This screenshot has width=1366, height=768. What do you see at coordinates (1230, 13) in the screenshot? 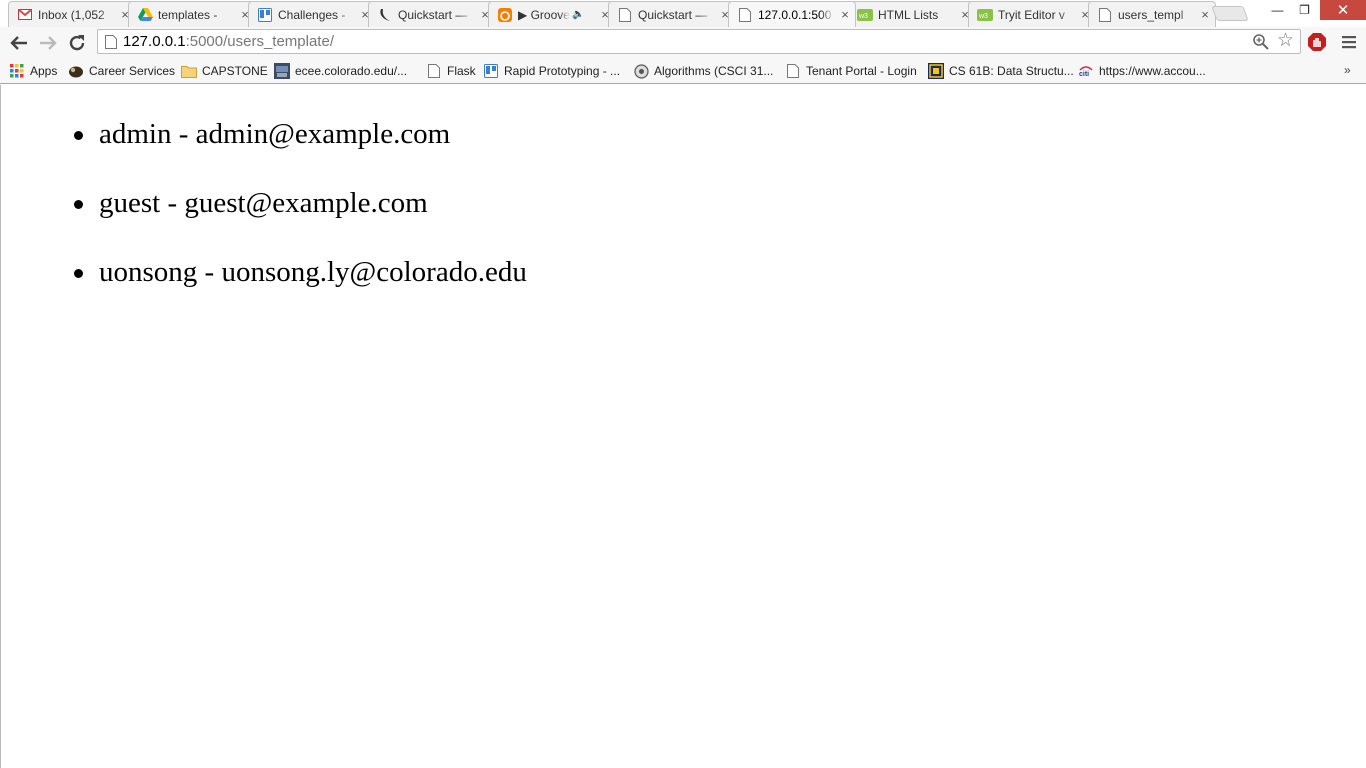
I see `new-tab-button` at bounding box center [1230, 13].